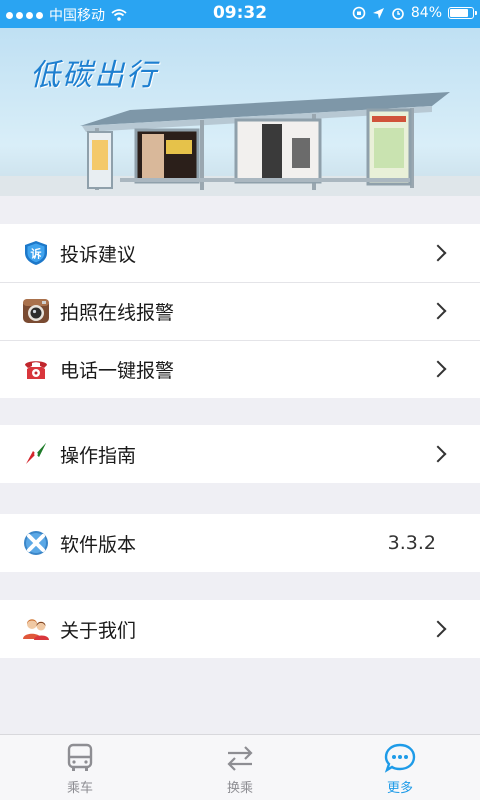  I want to click on tab-ride-label: 乘车, so click(79, 788).